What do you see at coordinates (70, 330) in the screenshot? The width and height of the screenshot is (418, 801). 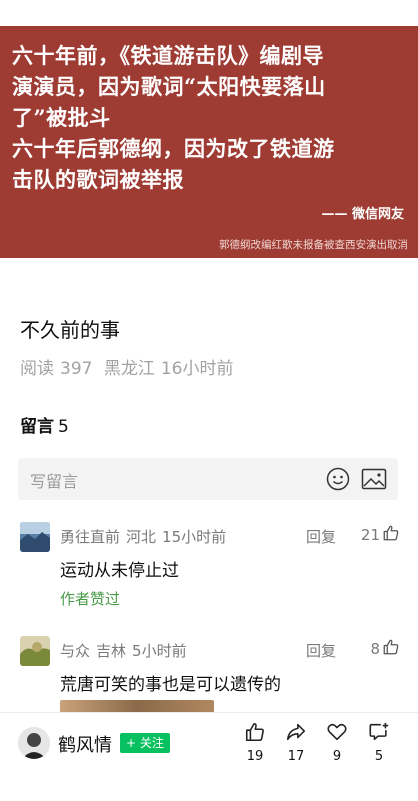 I see `article-title: 不久前的事` at bounding box center [70, 330].